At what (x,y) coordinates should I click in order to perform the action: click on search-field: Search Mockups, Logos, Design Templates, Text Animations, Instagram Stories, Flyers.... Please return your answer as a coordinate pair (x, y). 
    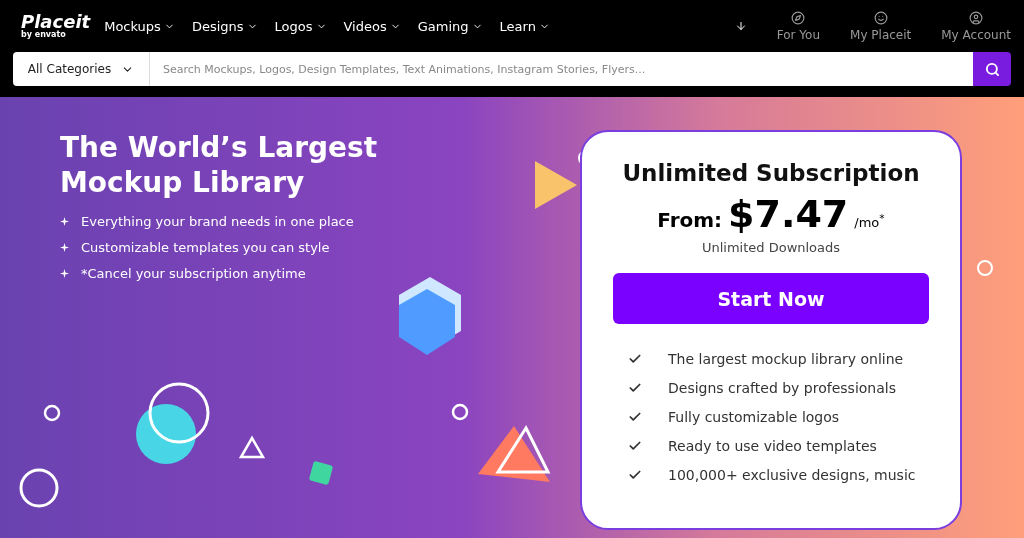
    Looking at the image, I should click on (561, 69).